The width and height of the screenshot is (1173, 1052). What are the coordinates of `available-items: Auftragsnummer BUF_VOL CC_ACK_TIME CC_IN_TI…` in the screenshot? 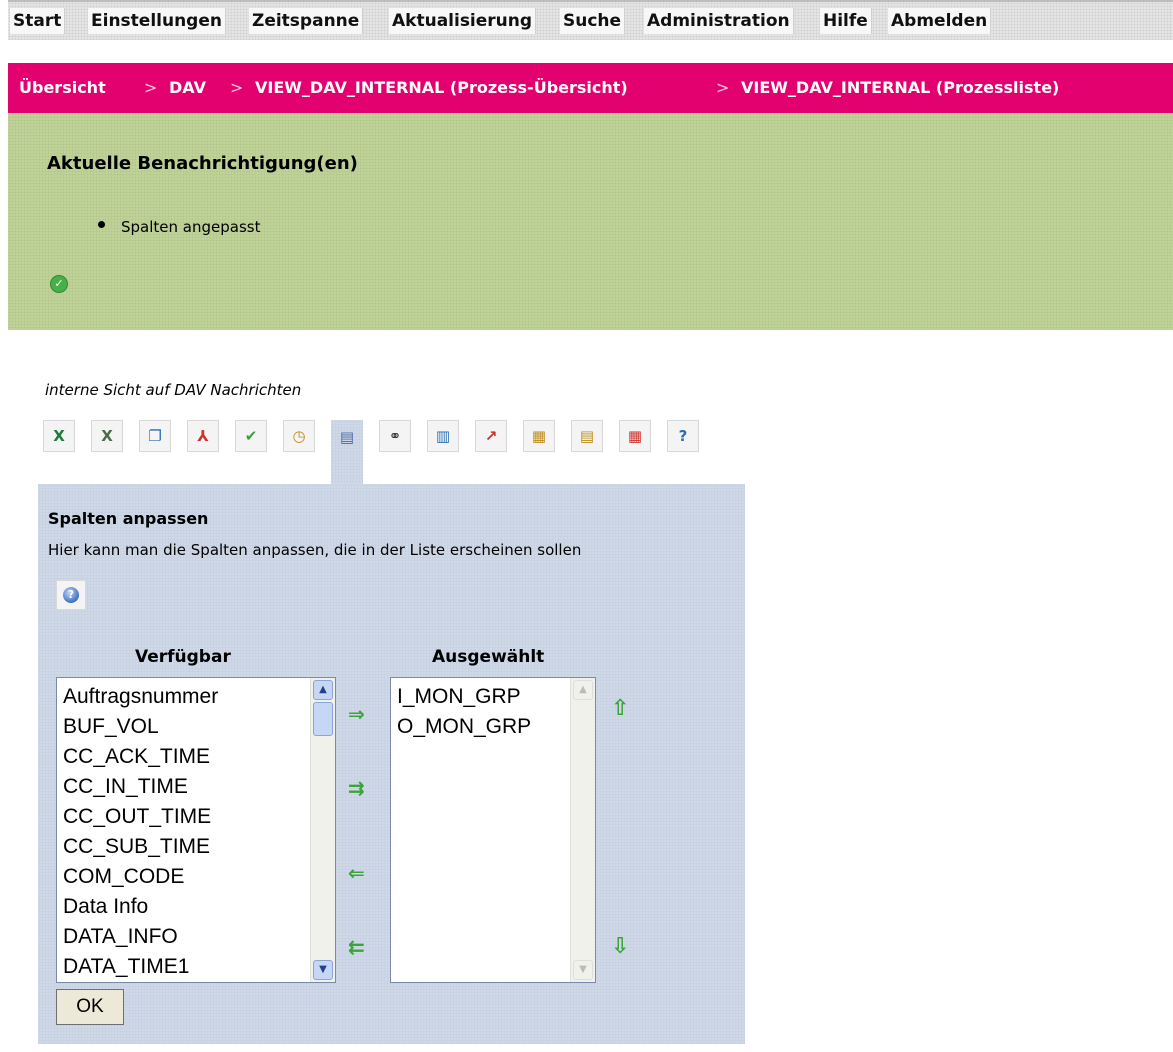 It's located at (196, 830).